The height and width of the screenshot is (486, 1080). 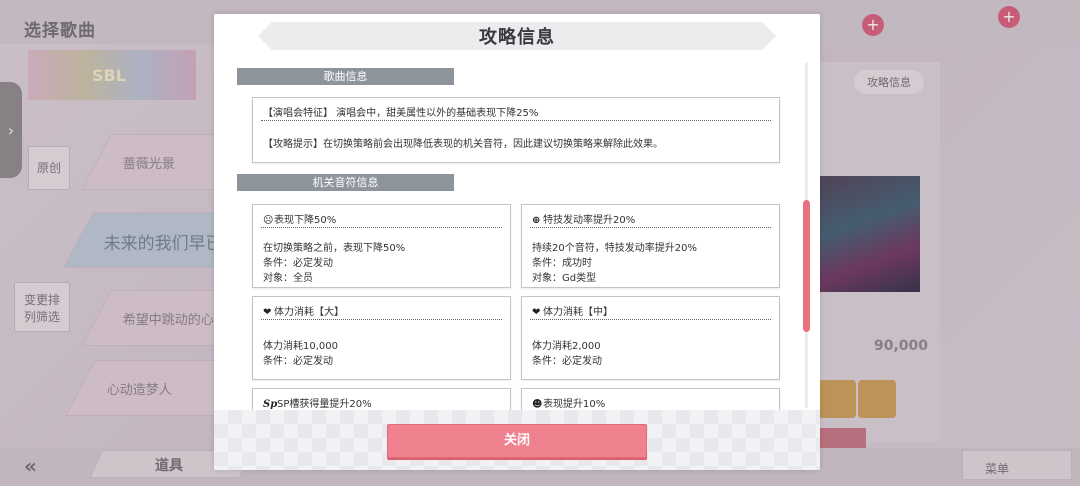 What do you see at coordinates (614, 248) in the screenshot?
I see `note-card-line: 持续20个音符，特技发动率提升20%` at bounding box center [614, 248].